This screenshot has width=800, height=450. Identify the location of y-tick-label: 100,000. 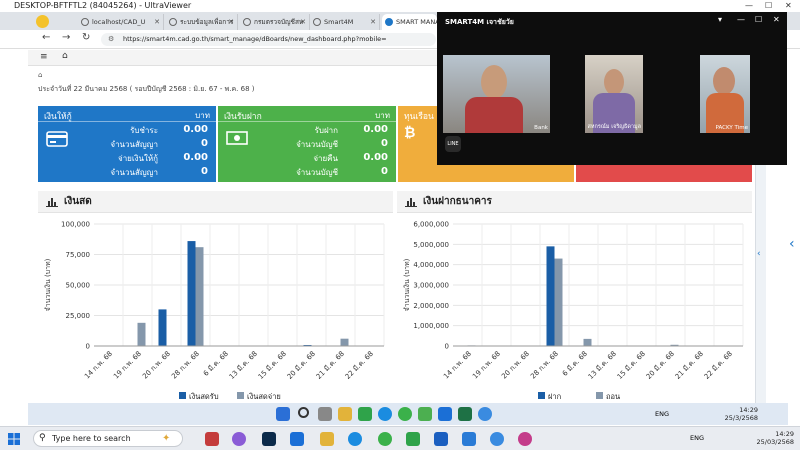
(75, 225).